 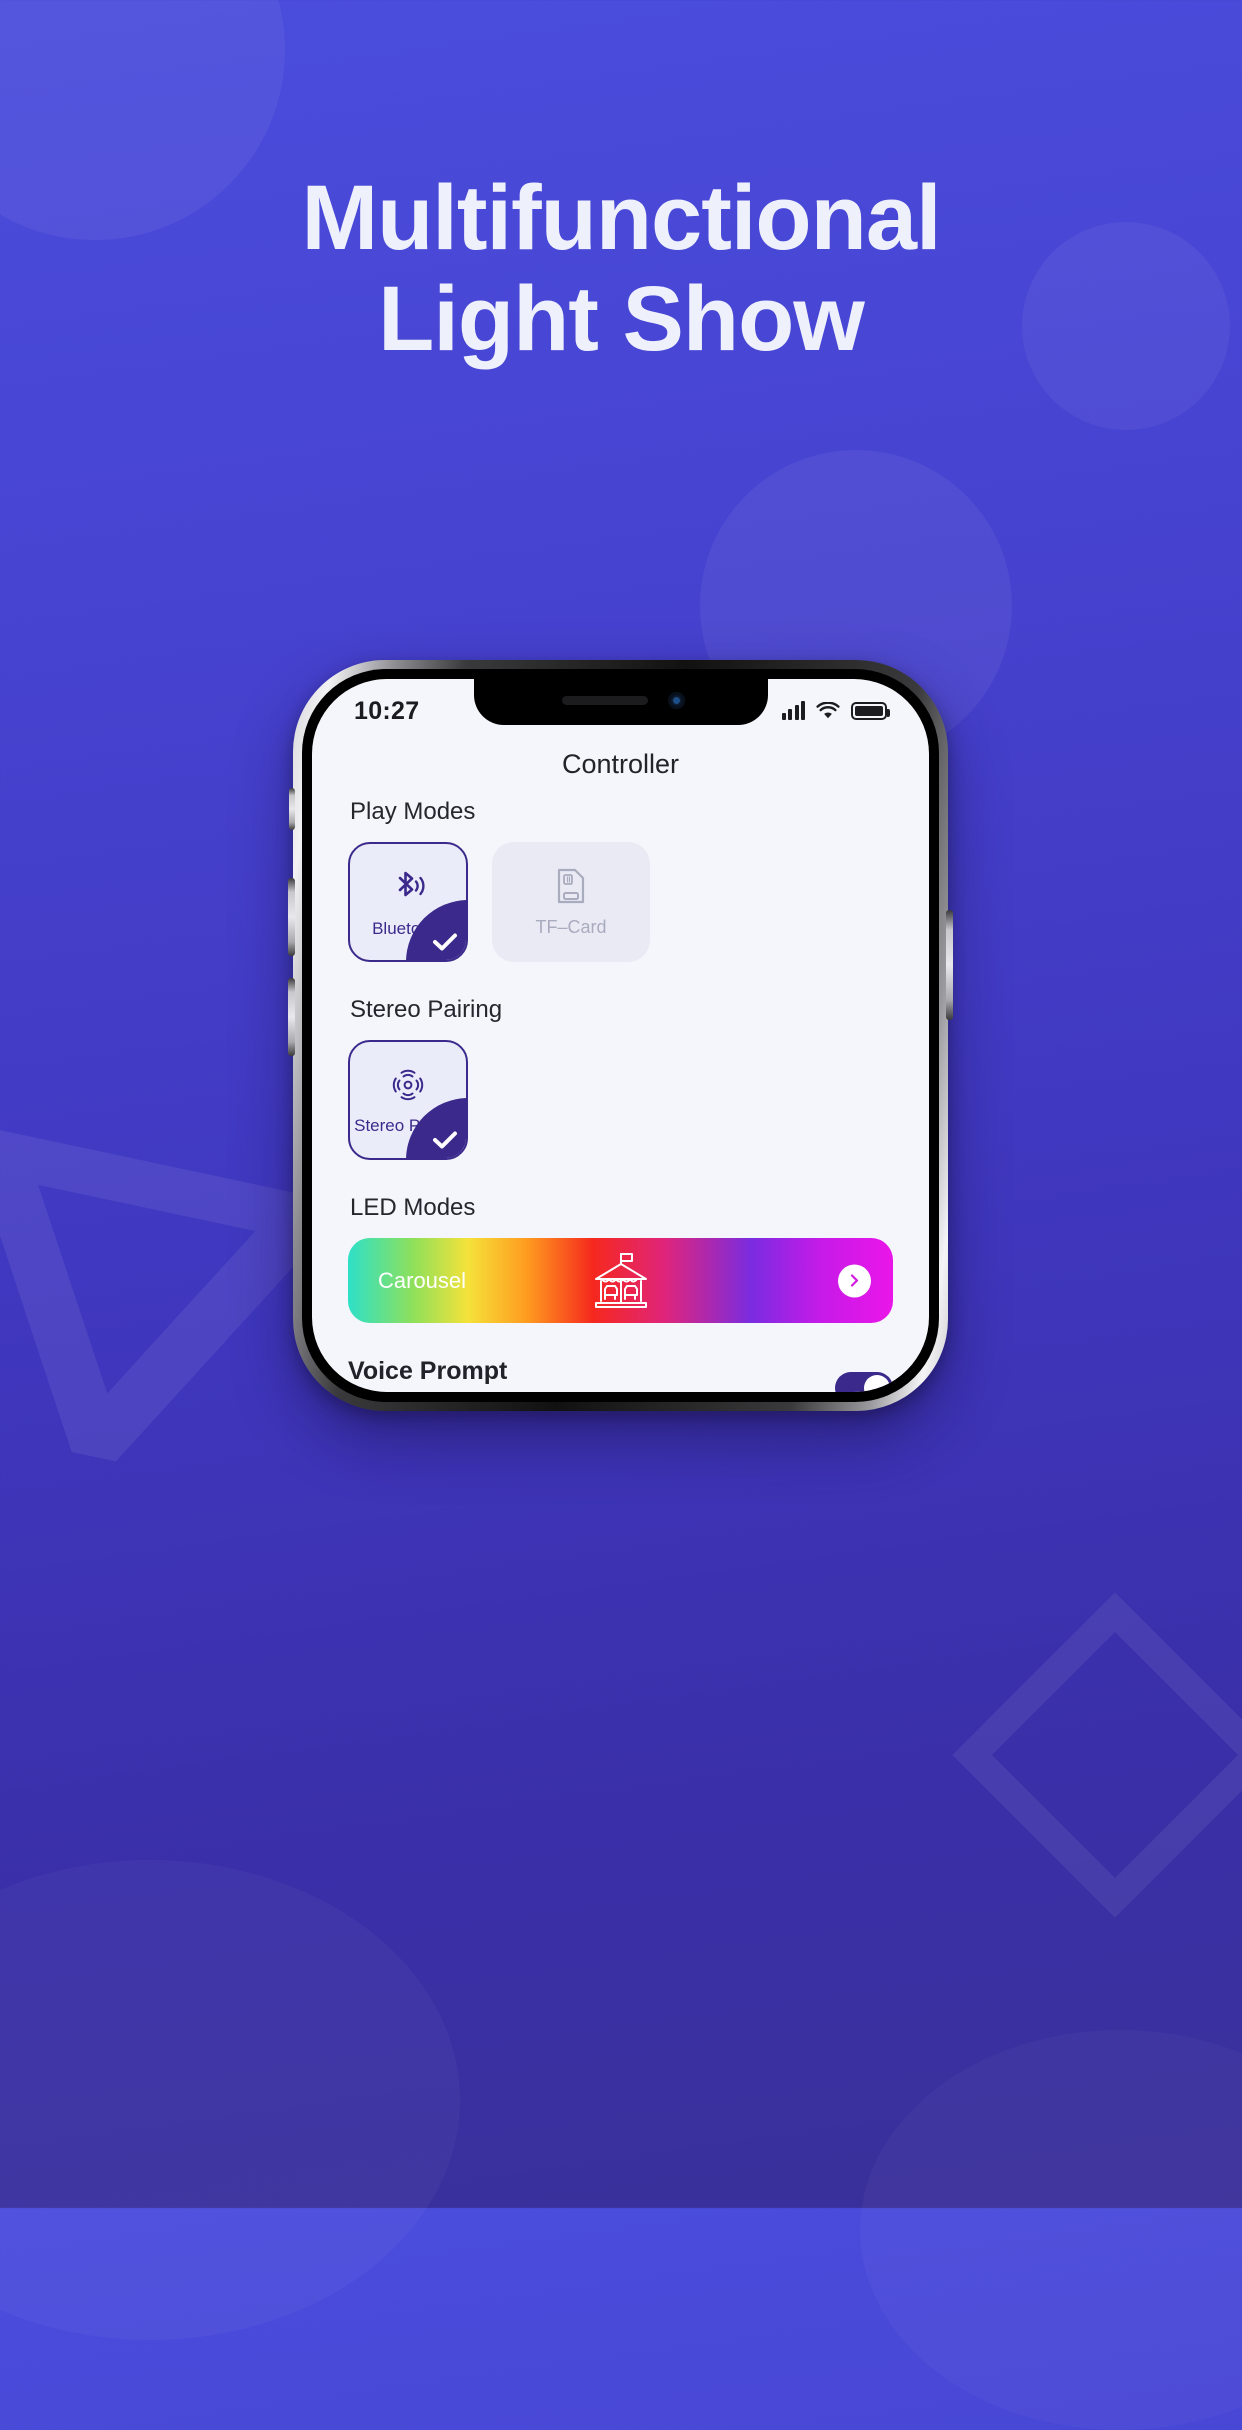 What do you see at coordinates (291, 1017) in the screenshot?
I see `phone-volume-down-button` at bounding box center [291, 1017].